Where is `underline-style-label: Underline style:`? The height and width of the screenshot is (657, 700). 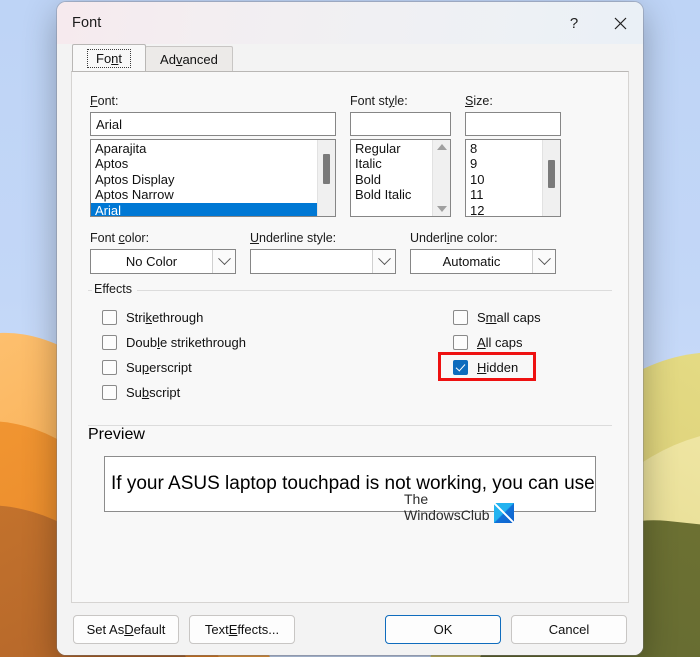
underline-style-label: Underline style: is located at coordinates (293, 238).